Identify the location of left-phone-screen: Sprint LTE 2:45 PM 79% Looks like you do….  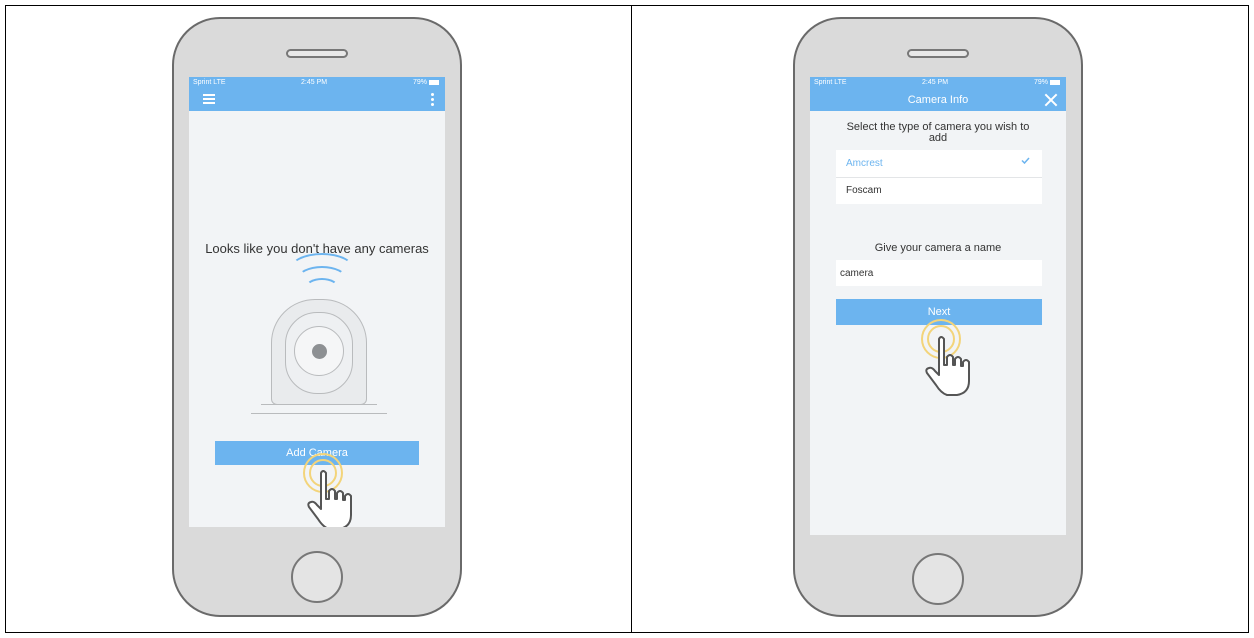
(317, 302).